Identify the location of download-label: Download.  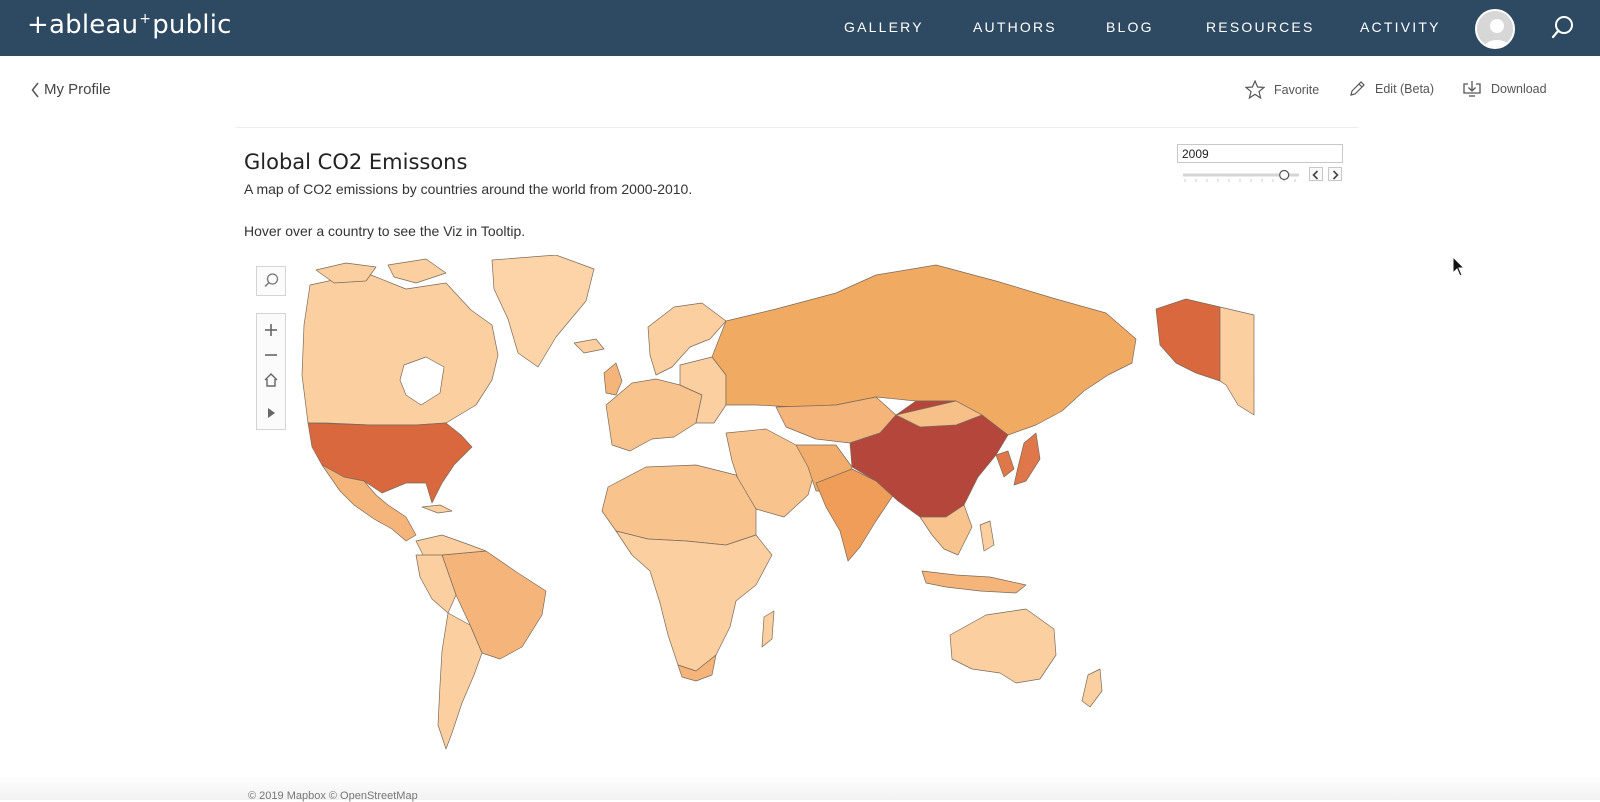
(1519, 89).